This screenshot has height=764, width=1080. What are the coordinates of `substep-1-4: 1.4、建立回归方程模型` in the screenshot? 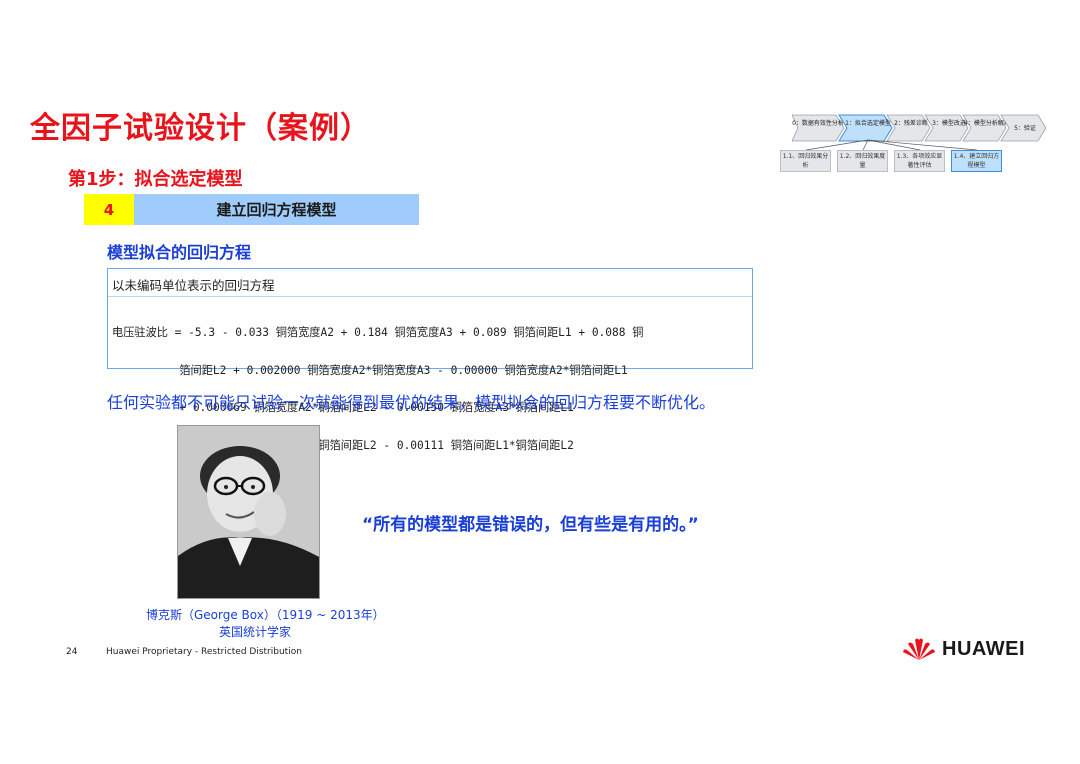 It's located at (976, 161).